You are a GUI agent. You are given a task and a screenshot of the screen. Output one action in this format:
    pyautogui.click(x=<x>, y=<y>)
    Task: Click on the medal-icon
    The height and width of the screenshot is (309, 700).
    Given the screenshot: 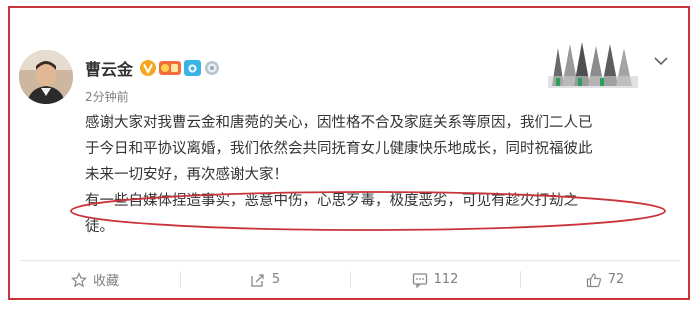 What is the action you would take?
    pyautogui.click(x=212, y=68)
    